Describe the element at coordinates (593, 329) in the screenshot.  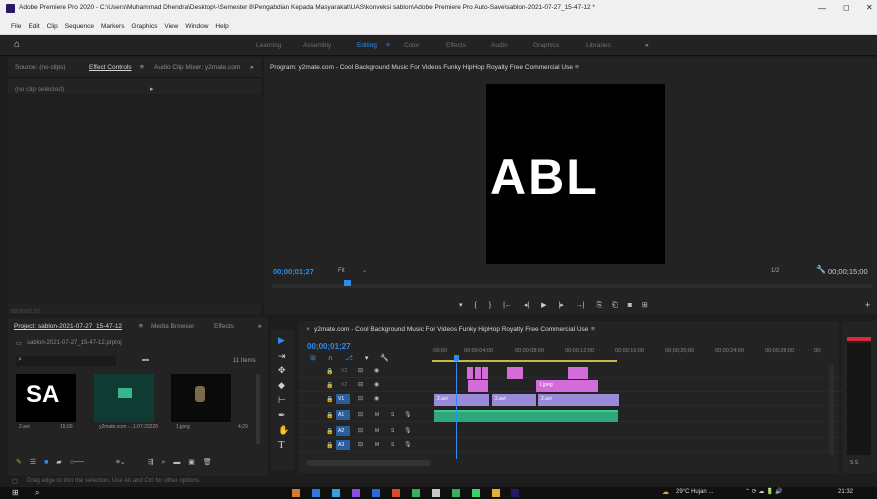
I see `timeline-menu-icon: ≡` at that location.